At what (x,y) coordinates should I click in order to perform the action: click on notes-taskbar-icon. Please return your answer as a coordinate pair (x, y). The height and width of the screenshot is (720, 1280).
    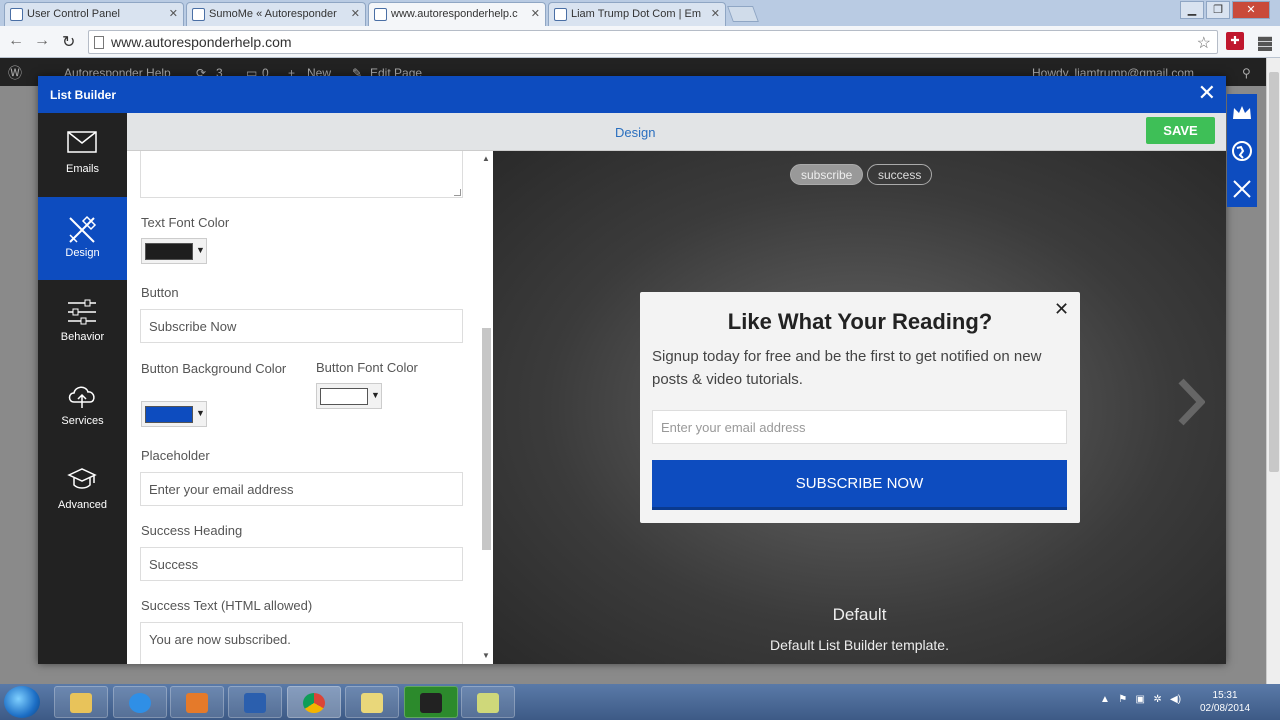
    Looking at the image, I should click on (372, 702).